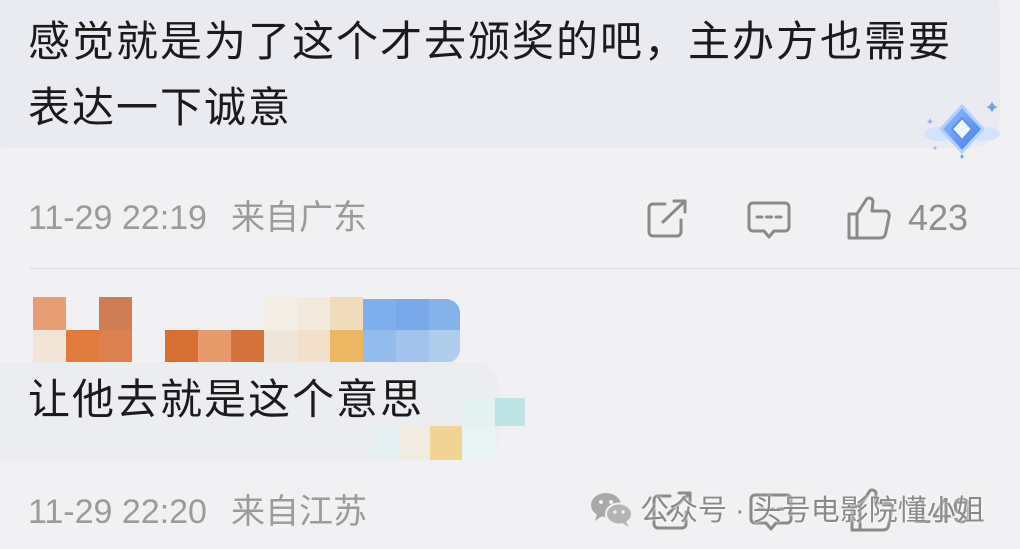 This screenshot has width=1020, height=549. I want to click on share-icon, so click(667, 219).